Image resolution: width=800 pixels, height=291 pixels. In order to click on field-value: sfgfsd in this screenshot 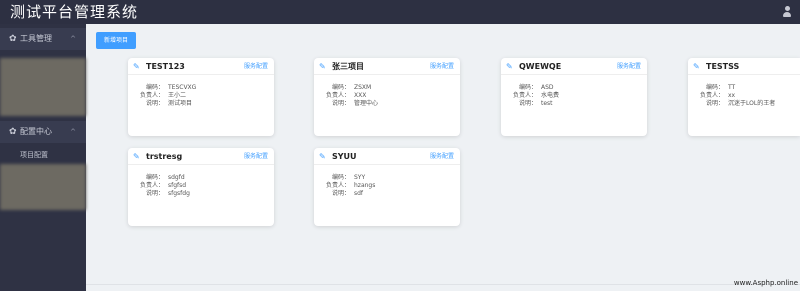, I will do `click(177, 185)`.